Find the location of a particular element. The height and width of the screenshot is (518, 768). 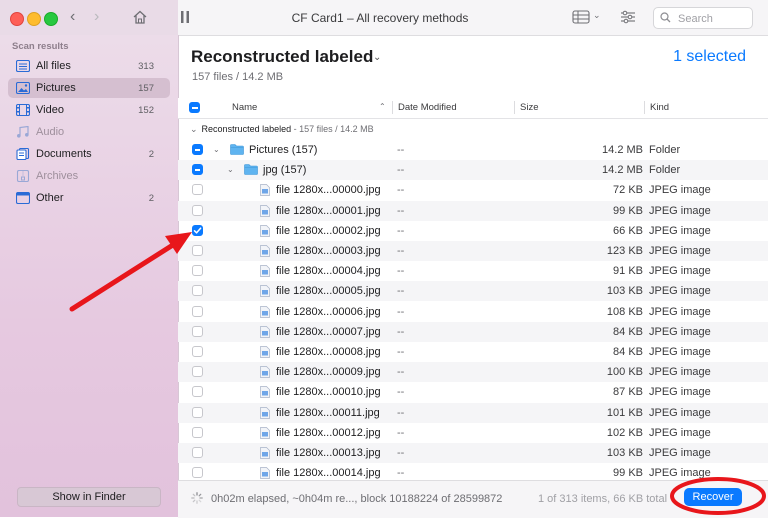

all-files-icon is located at coordinates (23, 66).